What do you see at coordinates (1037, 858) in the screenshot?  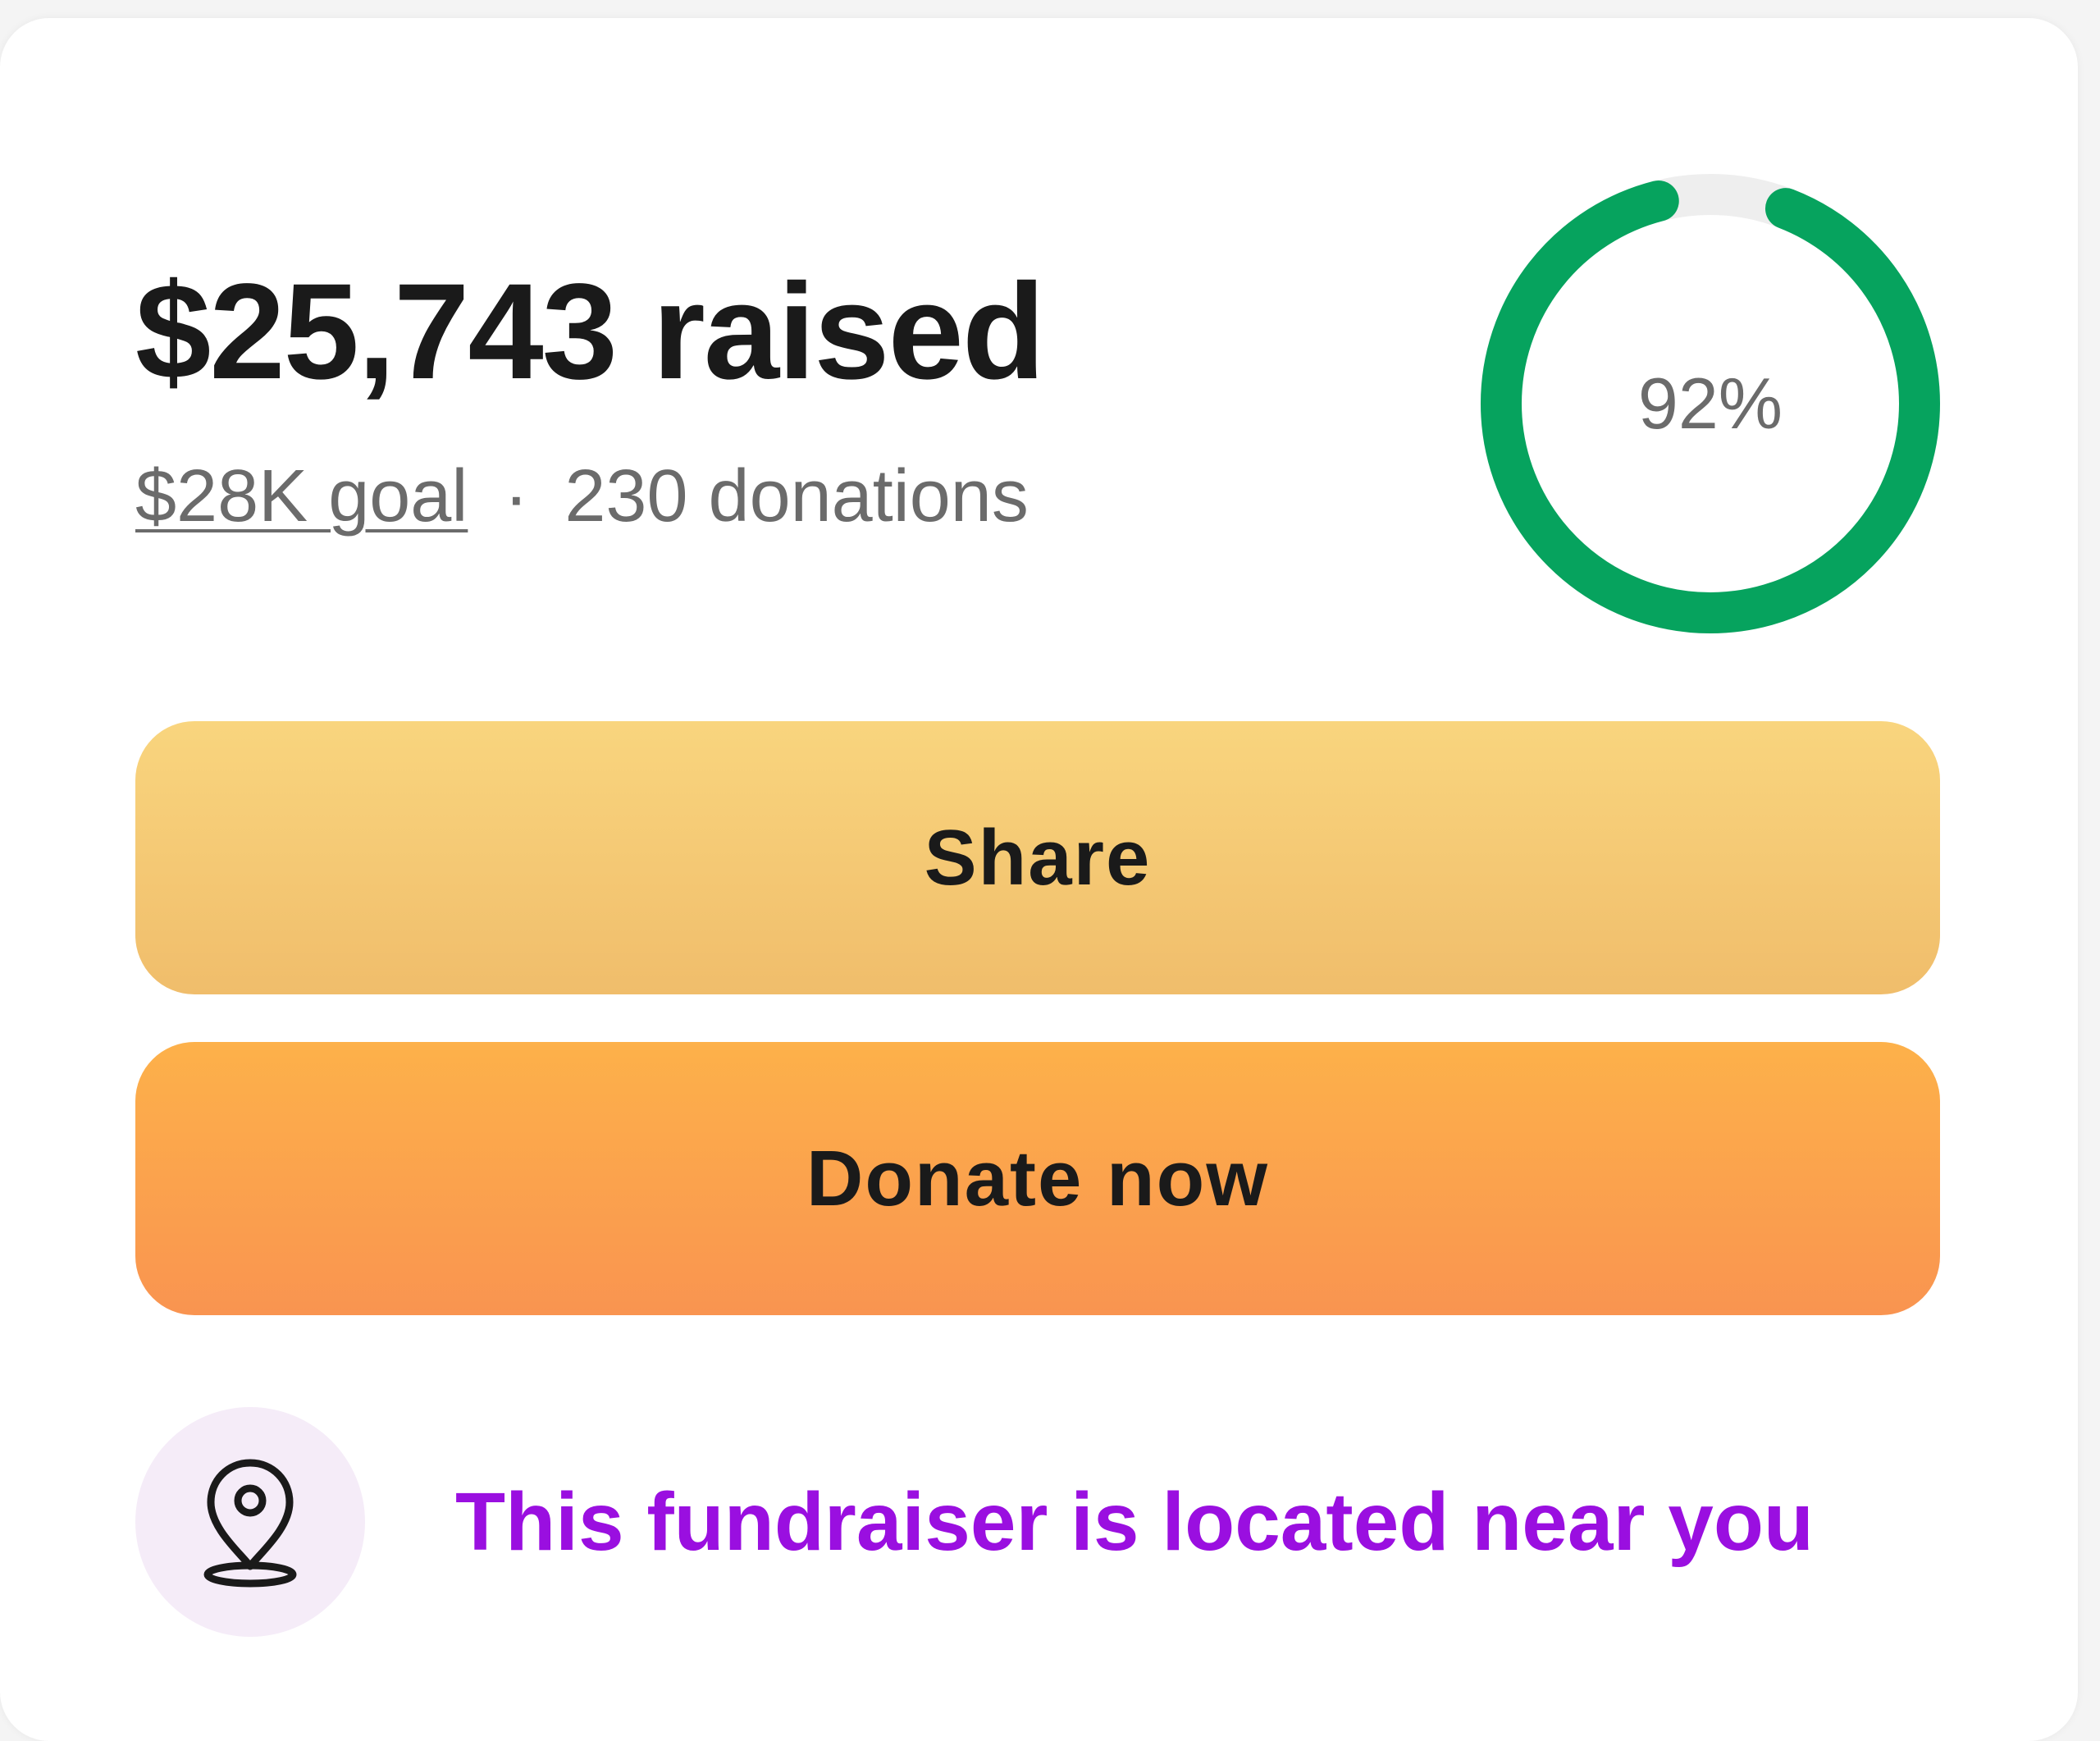 I see `share-button: Share` at bounding box center [1037, 858].